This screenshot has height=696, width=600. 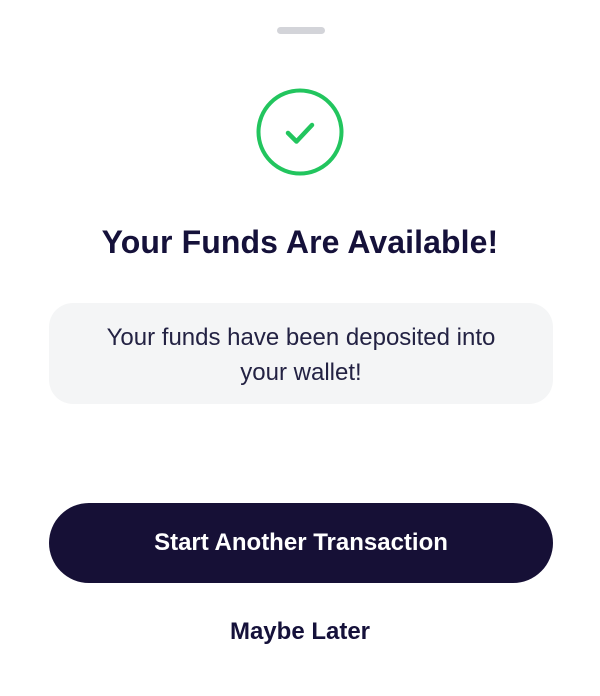 What do you see at coordinates (301, 30) in the screenshot?
I see `drag-handle` at bounding box center [301, 30].